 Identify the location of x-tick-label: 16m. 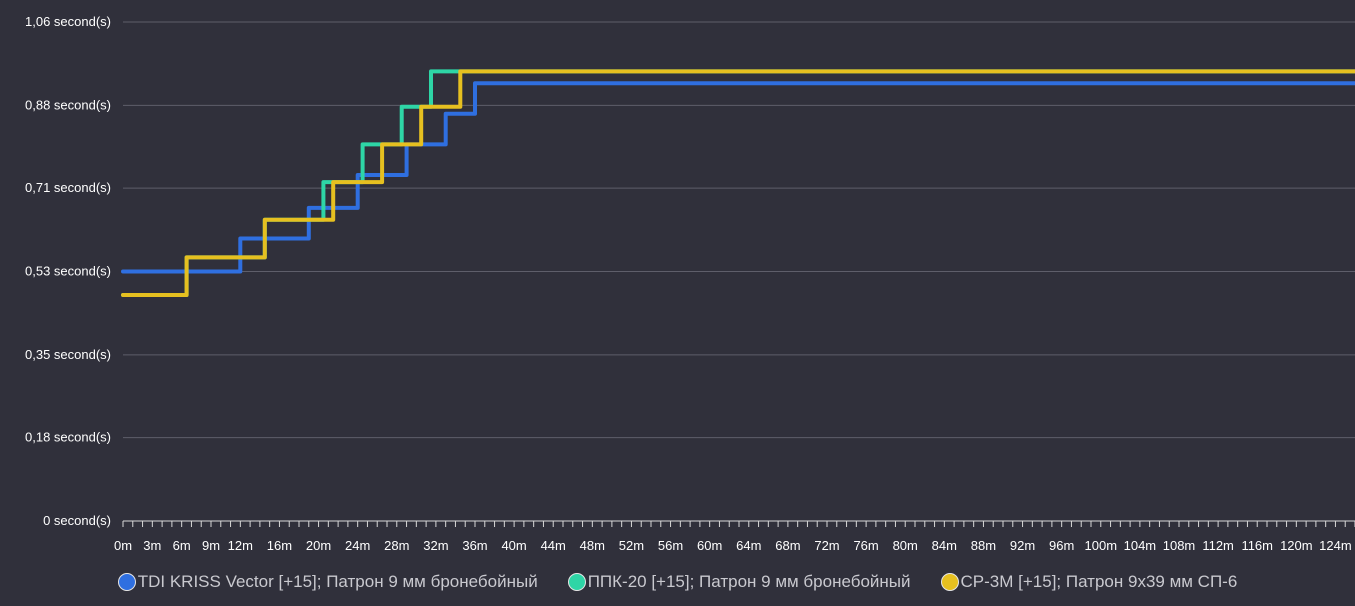
(279, 545).